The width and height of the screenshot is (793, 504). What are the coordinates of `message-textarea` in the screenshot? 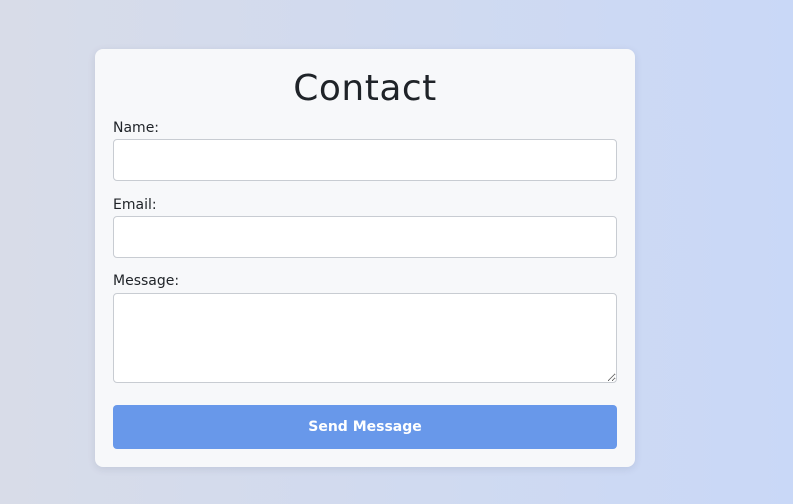 It's located at (365, 338).